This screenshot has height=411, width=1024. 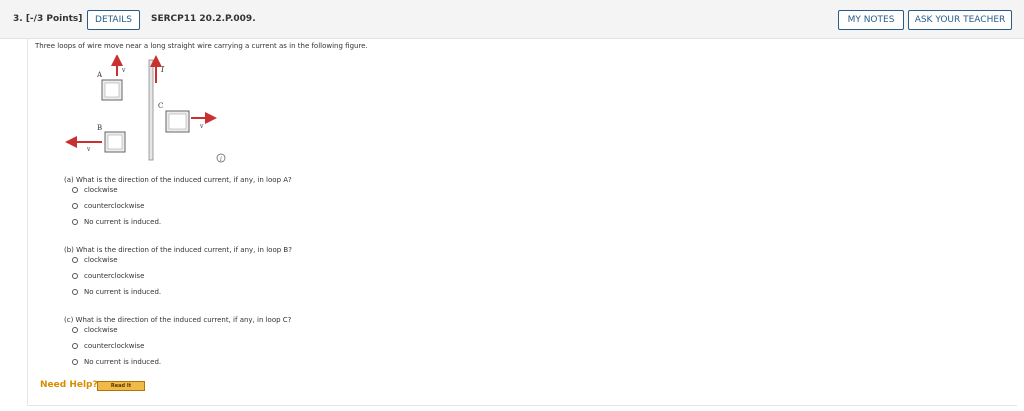 What do you see at coordinates (69, 385) in the screenshot?
I see `need-help-label: Need Help?` at bounding box center [69, 385].